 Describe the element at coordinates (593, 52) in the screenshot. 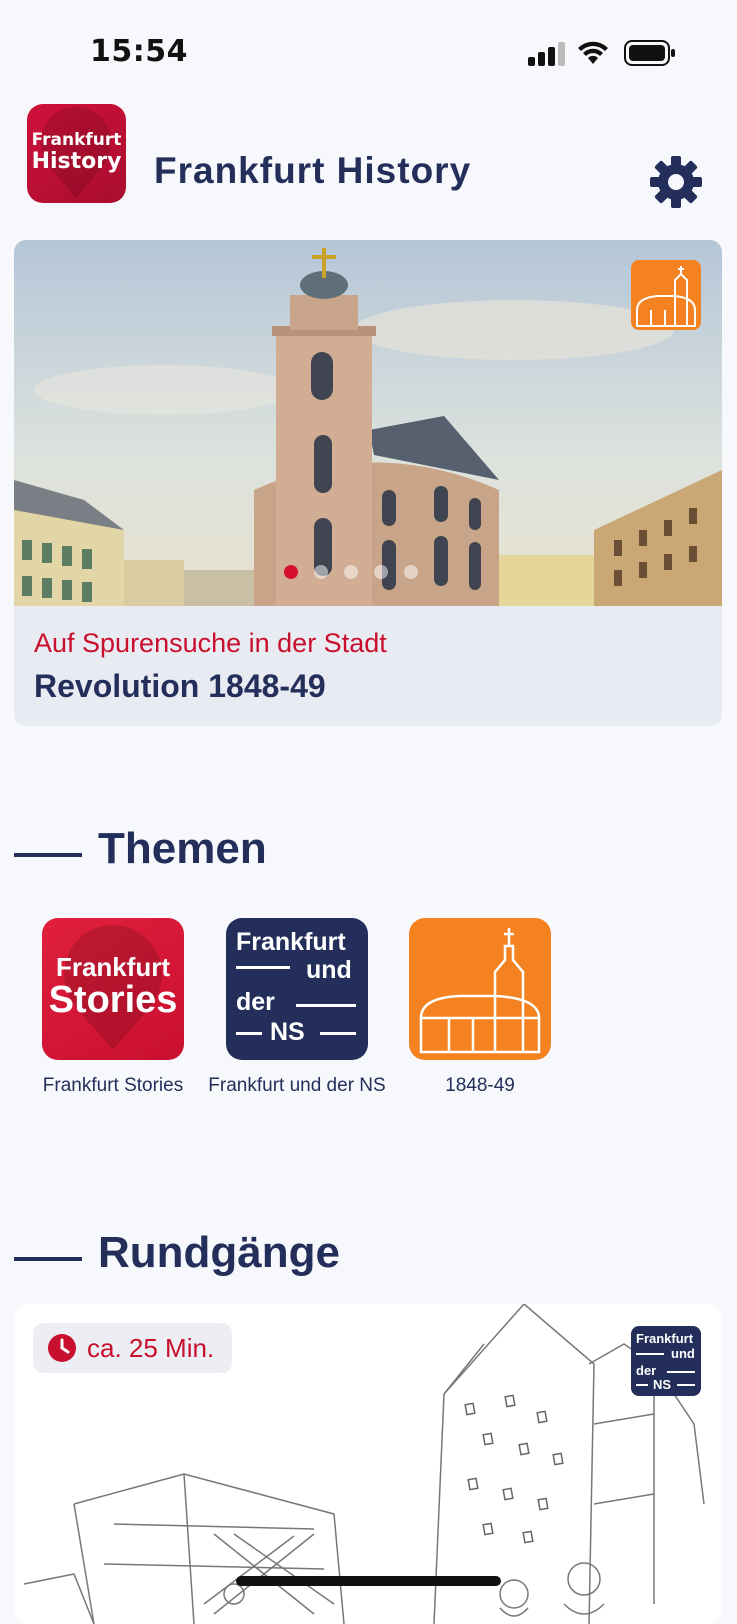

I see `wifi-icon` at that location.